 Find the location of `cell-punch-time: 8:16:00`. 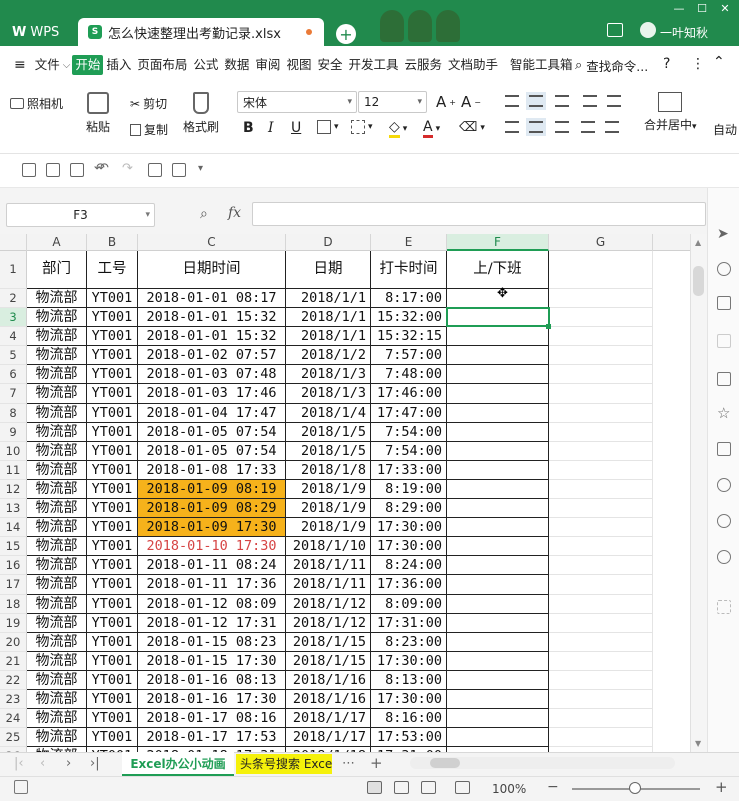

cell-punch-time: 8:16:00 is located at coordinates (409, 719).